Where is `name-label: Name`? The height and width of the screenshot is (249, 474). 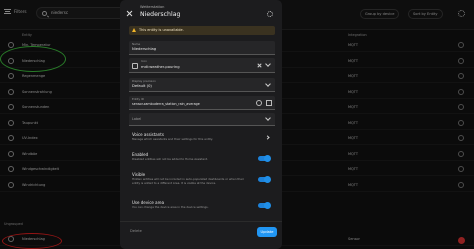 name-label: Name is located at coordinates (136, 44).